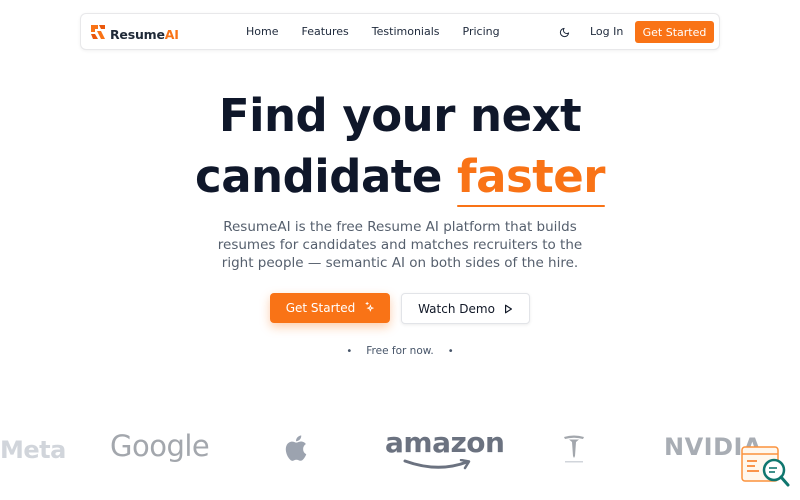 The width and height of the screenshot is (800, 500). What do you see at coordinates (481, 31) in the screenshot?
I see `nav-link-pricing: Pricing` at bounding box center [481, 31].